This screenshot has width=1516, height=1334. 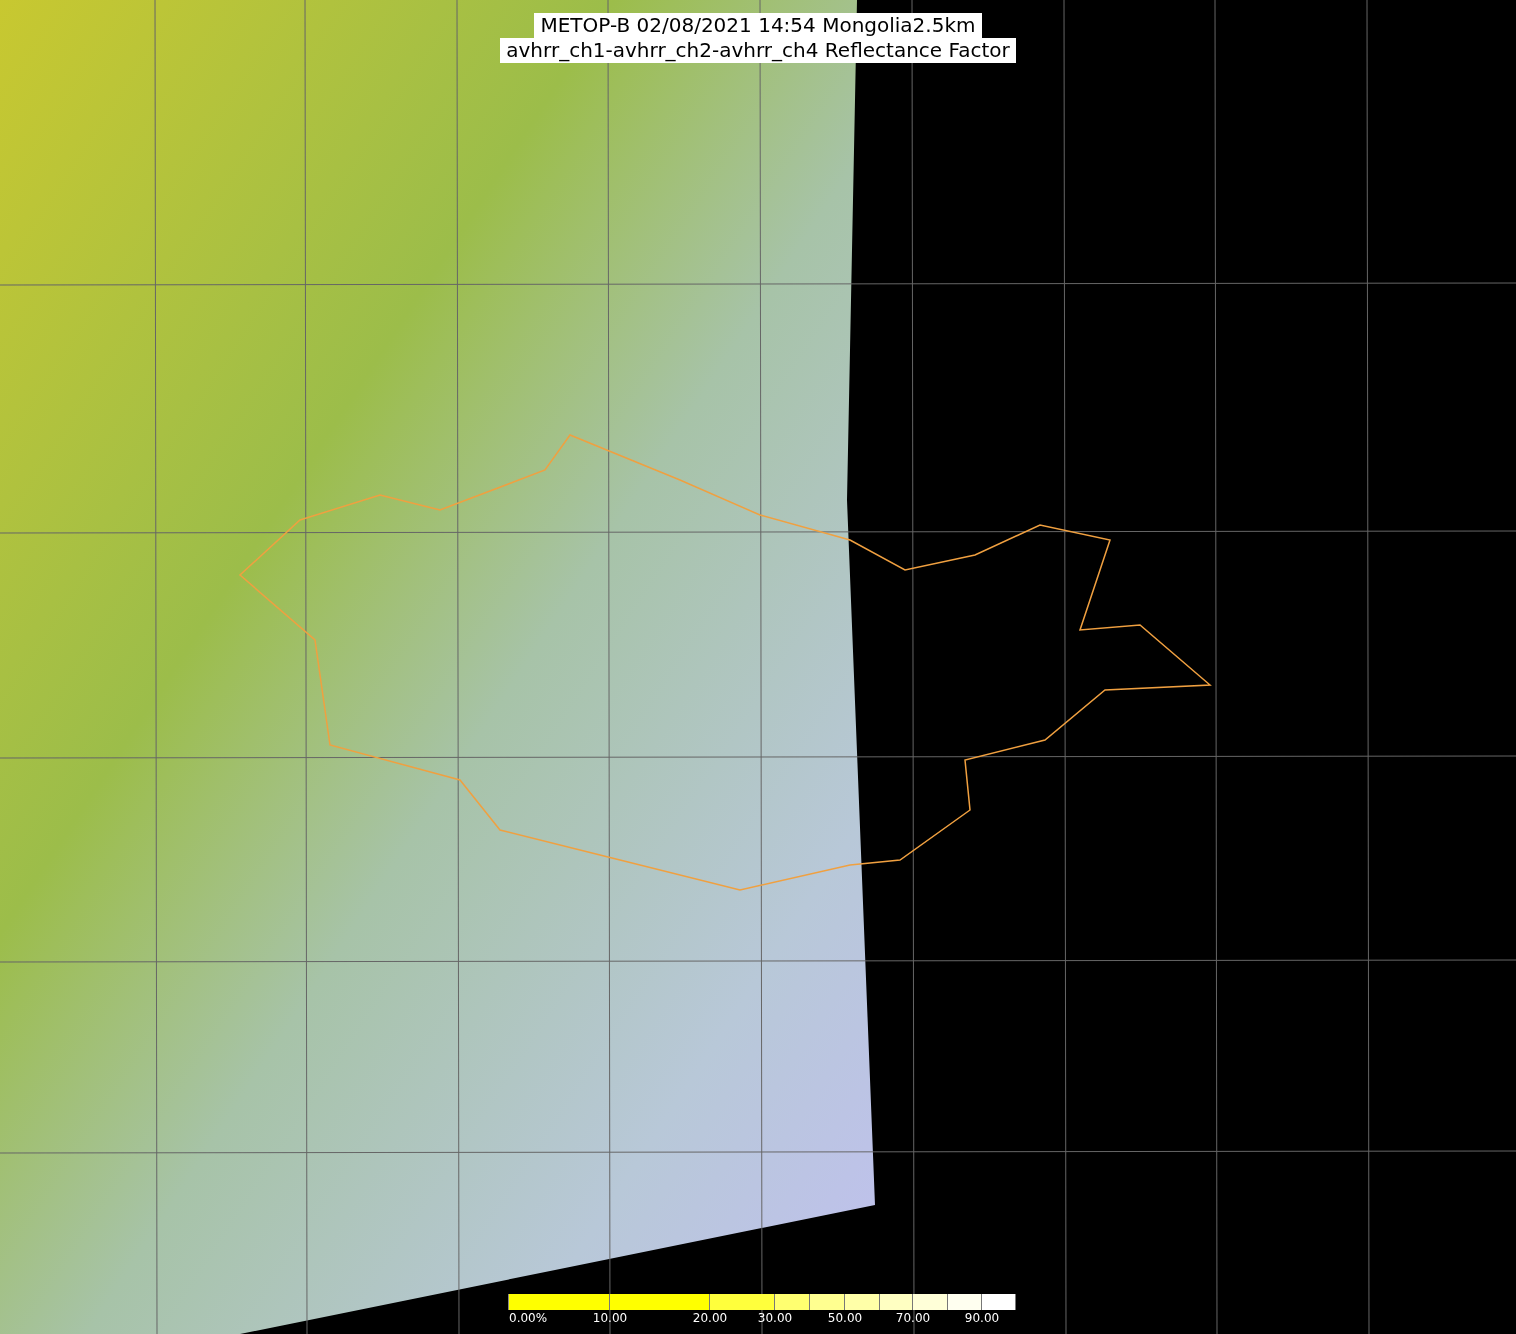 I want to click on colorbar-label: 10.00, so click(x=610, y=1318).